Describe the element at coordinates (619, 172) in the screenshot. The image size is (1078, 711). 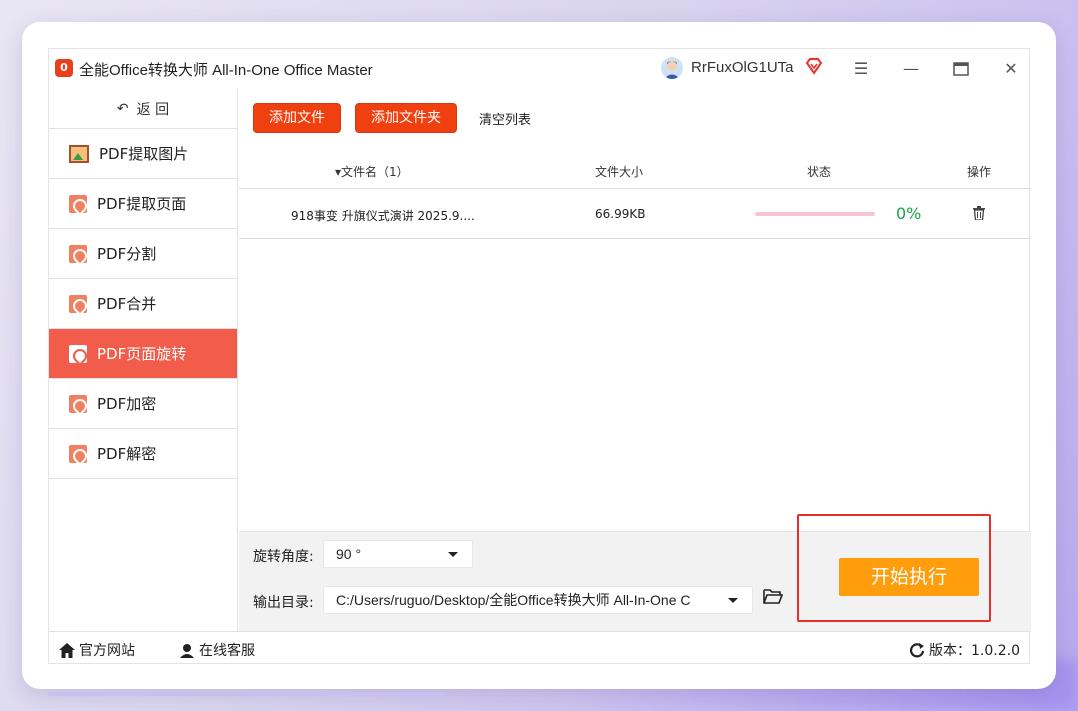
I see `column-header-size: 文件大小` at that location.